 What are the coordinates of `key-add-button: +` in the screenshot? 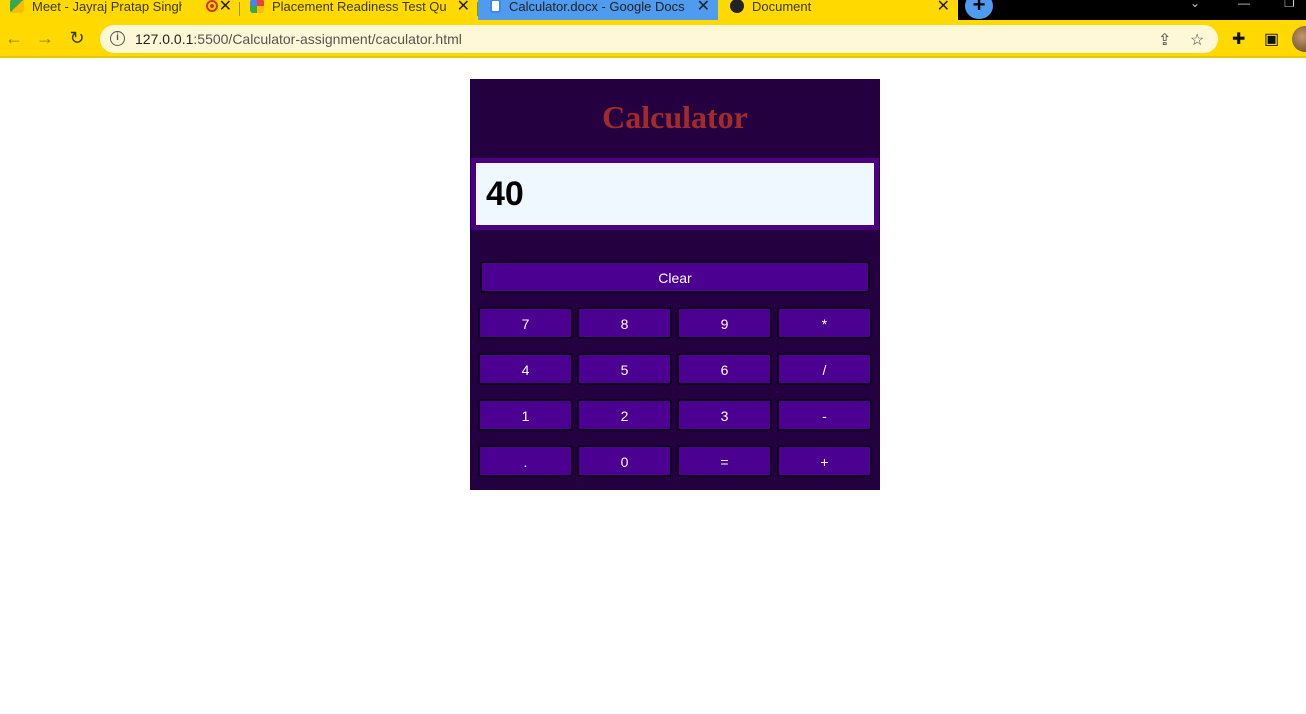 It's located at (824, 461).